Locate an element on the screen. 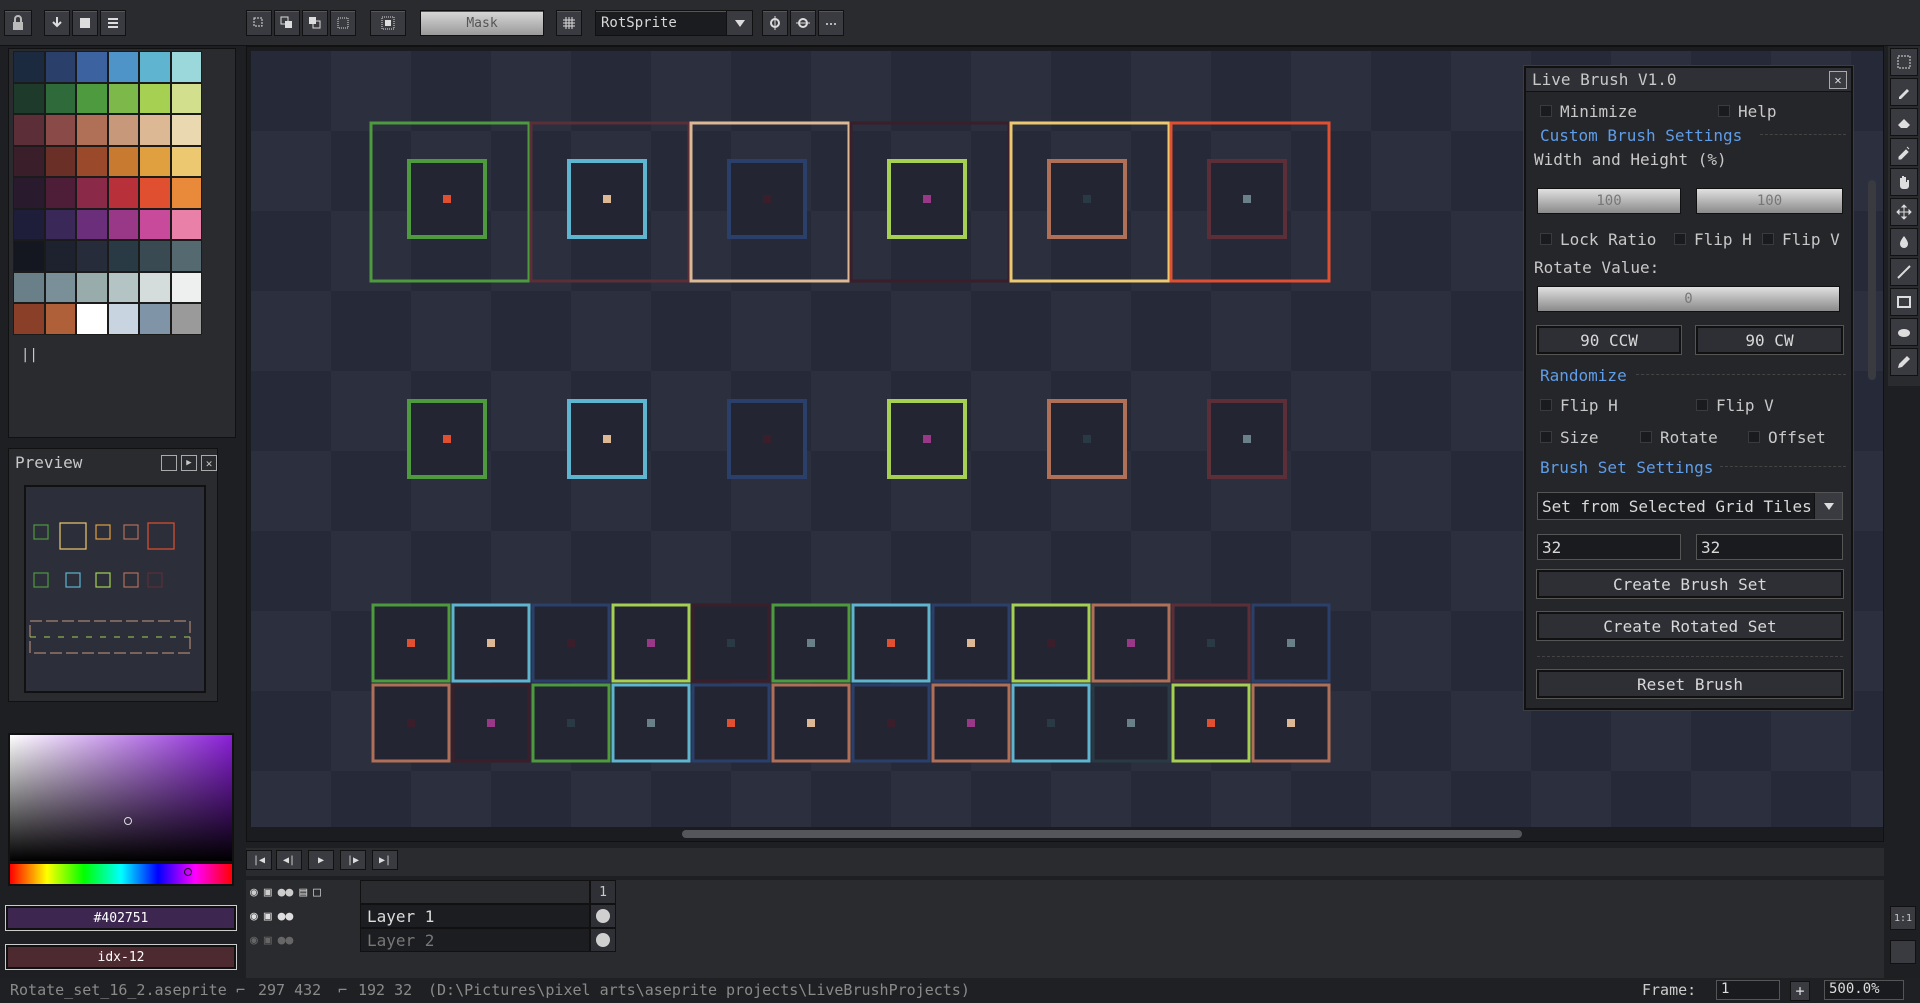 The width and height of the screenshot is (1920, 1003). grid-width-input: 32 is located at coordinates (1609, 547).